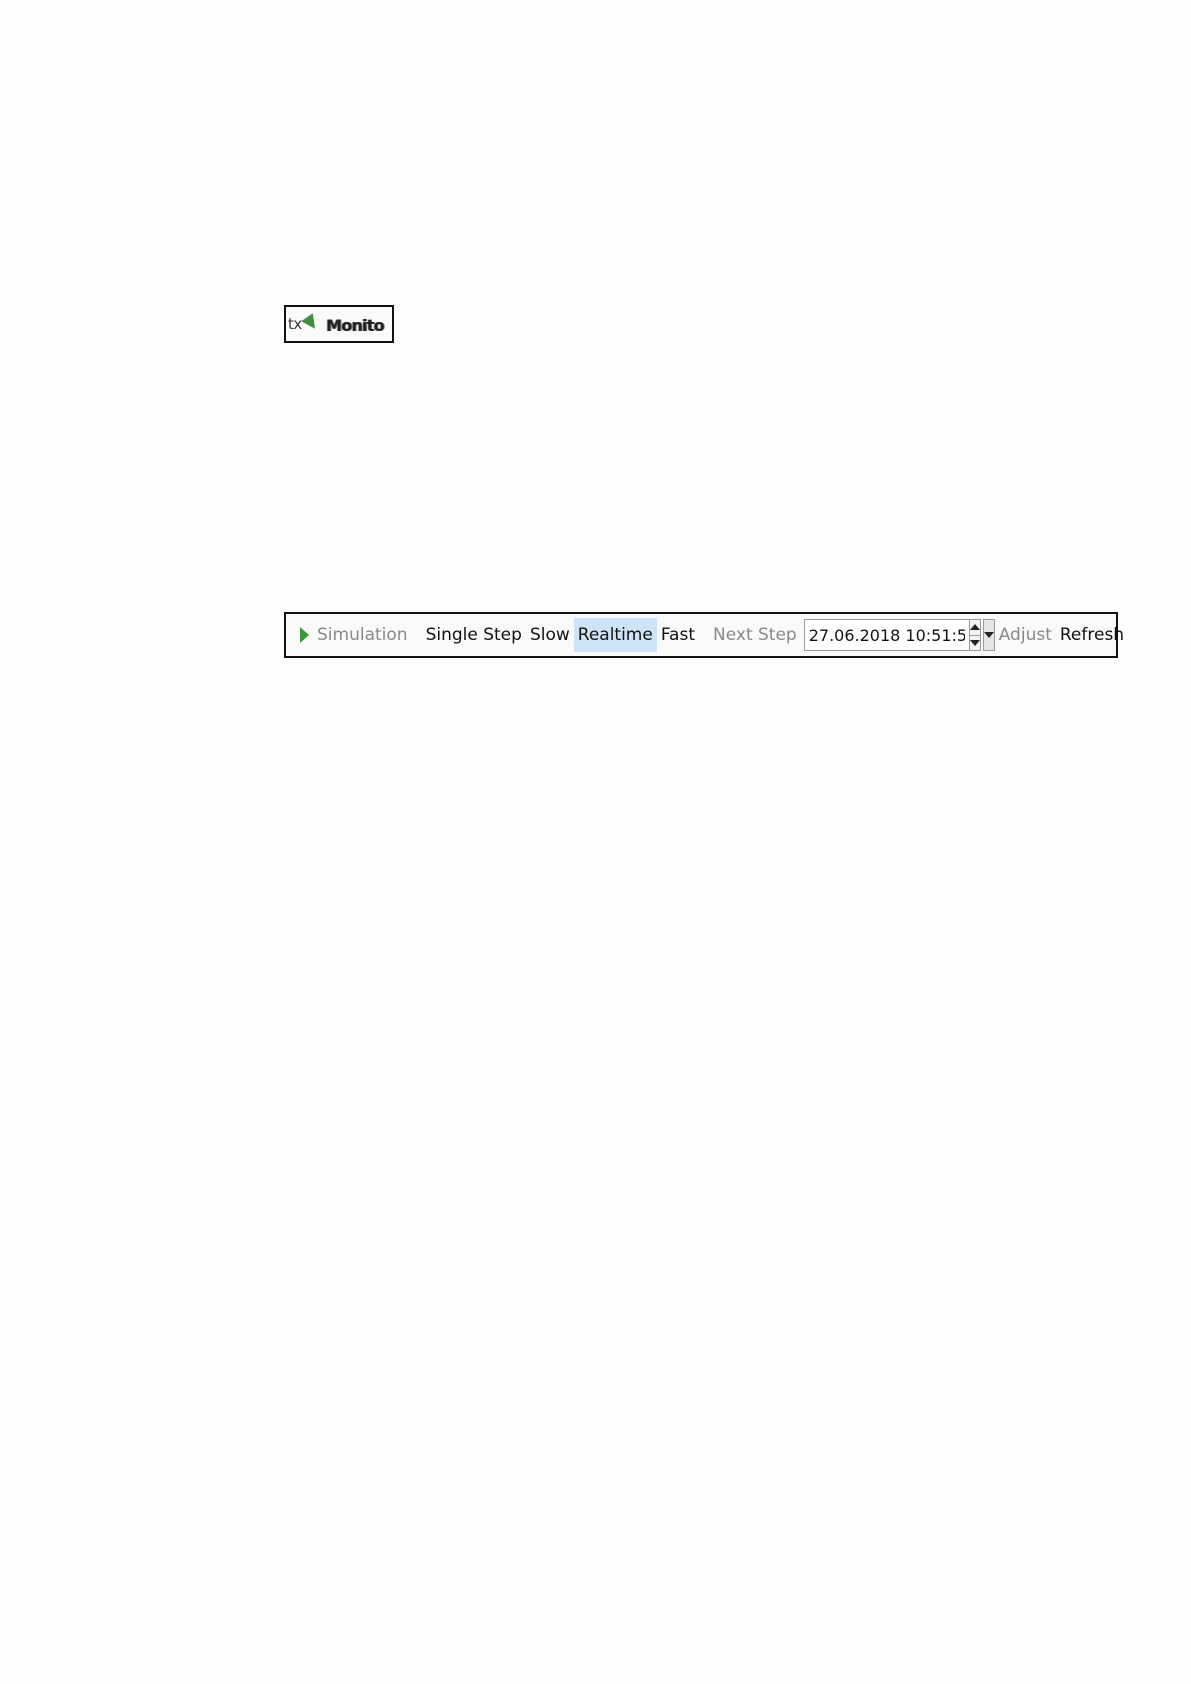 Image resolution: width=1191 pixels, height=1684 pixels. I want to click on monitor-tab-snippet: tx Monito, so click(339, 324).